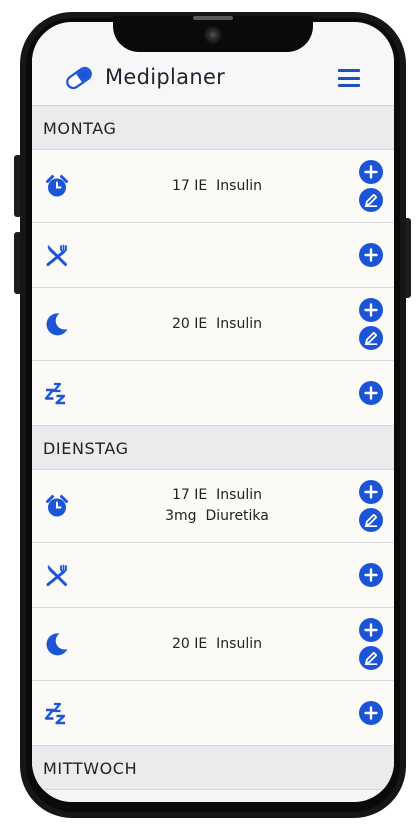  What do you see at coordinates (86, 448) in the screenshot?
I see `day-label: DIENSTAG` at bounding box center [86, 448].